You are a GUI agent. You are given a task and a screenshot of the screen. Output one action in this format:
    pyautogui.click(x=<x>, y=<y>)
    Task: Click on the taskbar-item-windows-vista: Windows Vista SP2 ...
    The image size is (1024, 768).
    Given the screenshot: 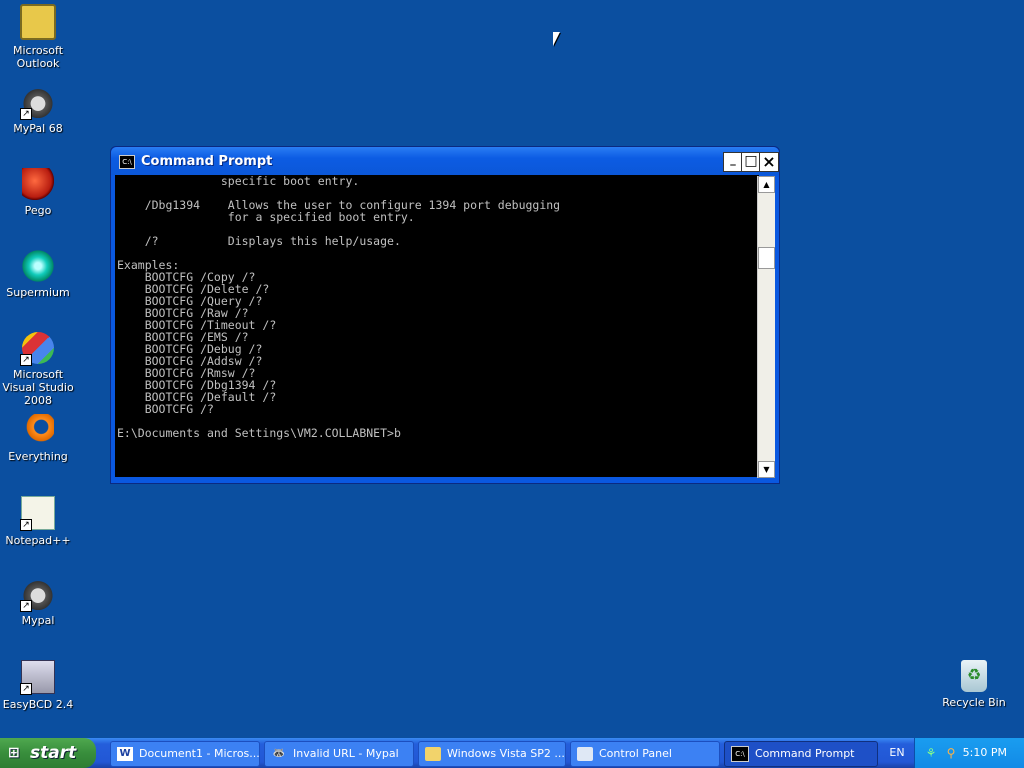 What is the action you would take?
    pyautogui.click(x=492, y=754)
    